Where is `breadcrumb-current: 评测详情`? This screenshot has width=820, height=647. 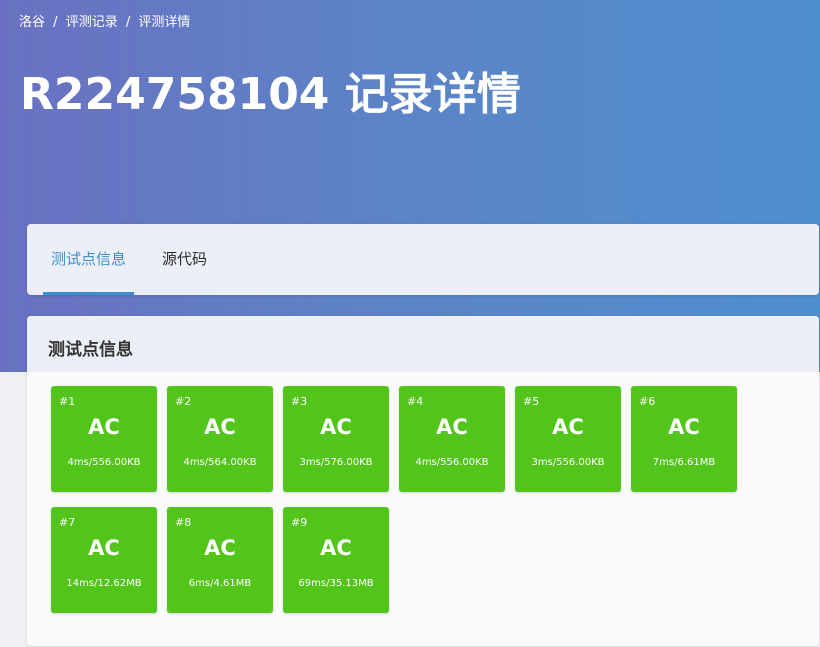 breadcrumb-current: 评测详情 is located at coordinates (164, 22).